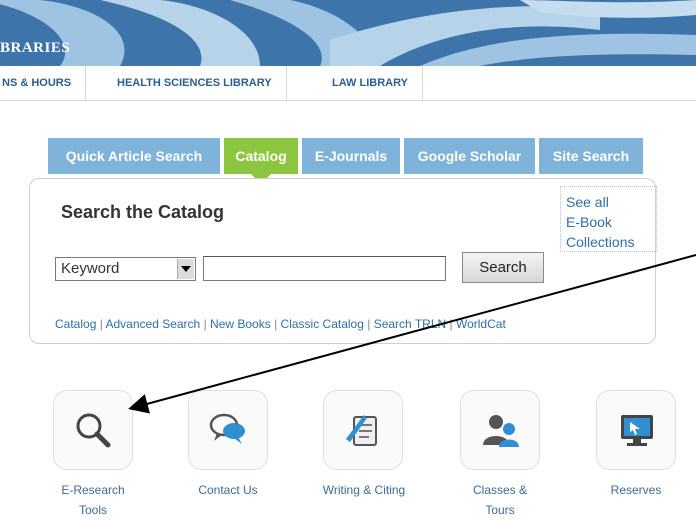 The image size is (696, 520). What do you see at coordinates (43, 83) in the screenshot?
I see `nav-item-locations-hours: NS & HOURS` at bounding box center [43, 83].